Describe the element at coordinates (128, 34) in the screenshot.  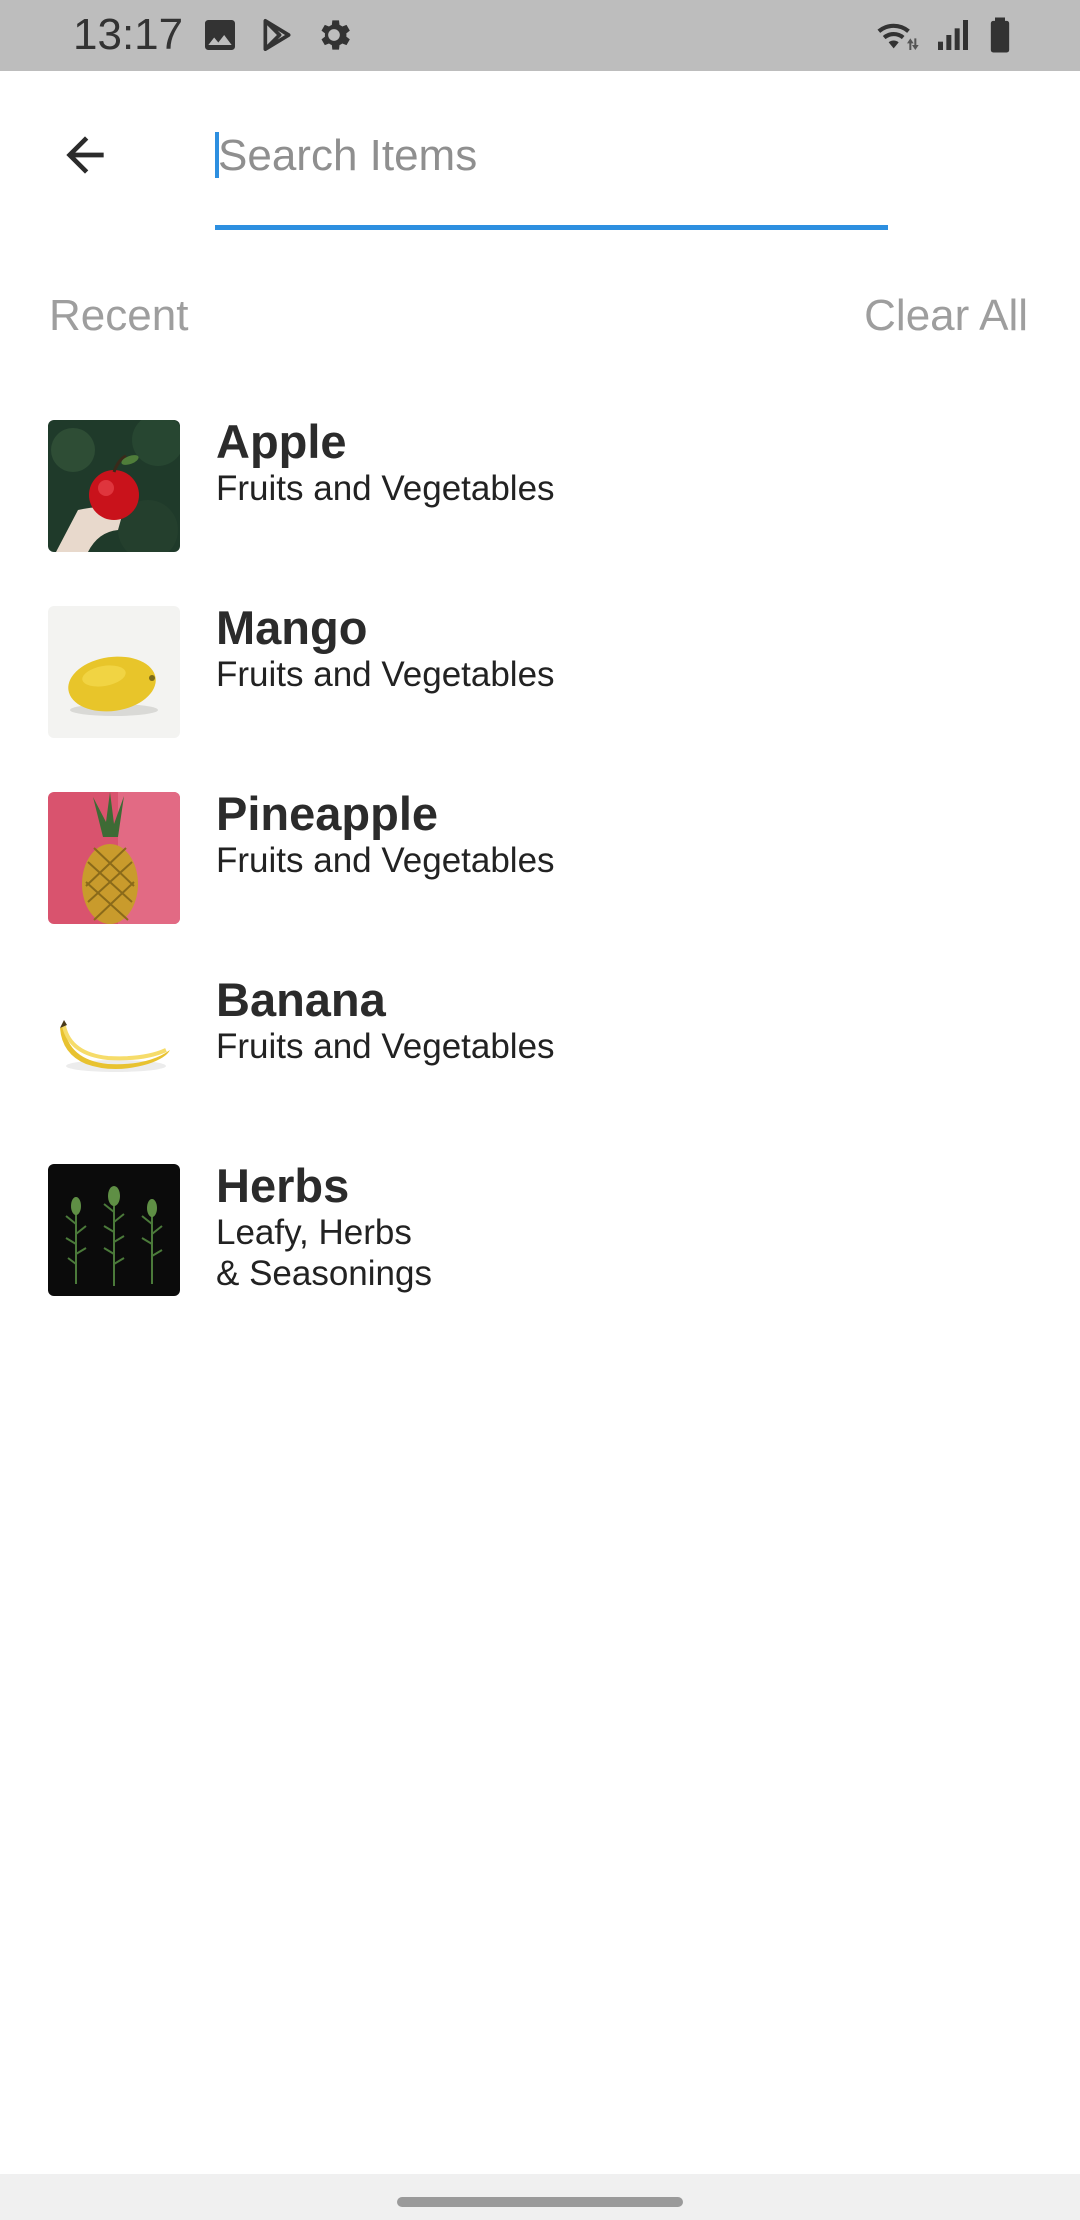
I see `status-time: 13:17` at that location.